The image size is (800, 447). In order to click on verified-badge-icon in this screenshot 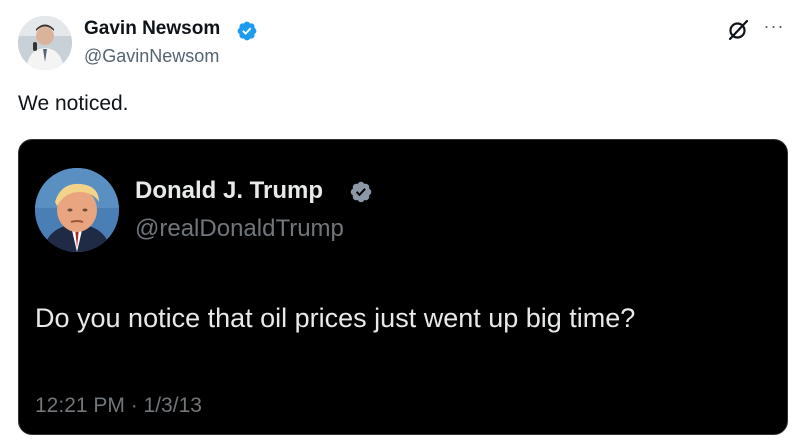, I will do `click(247, 31)`.